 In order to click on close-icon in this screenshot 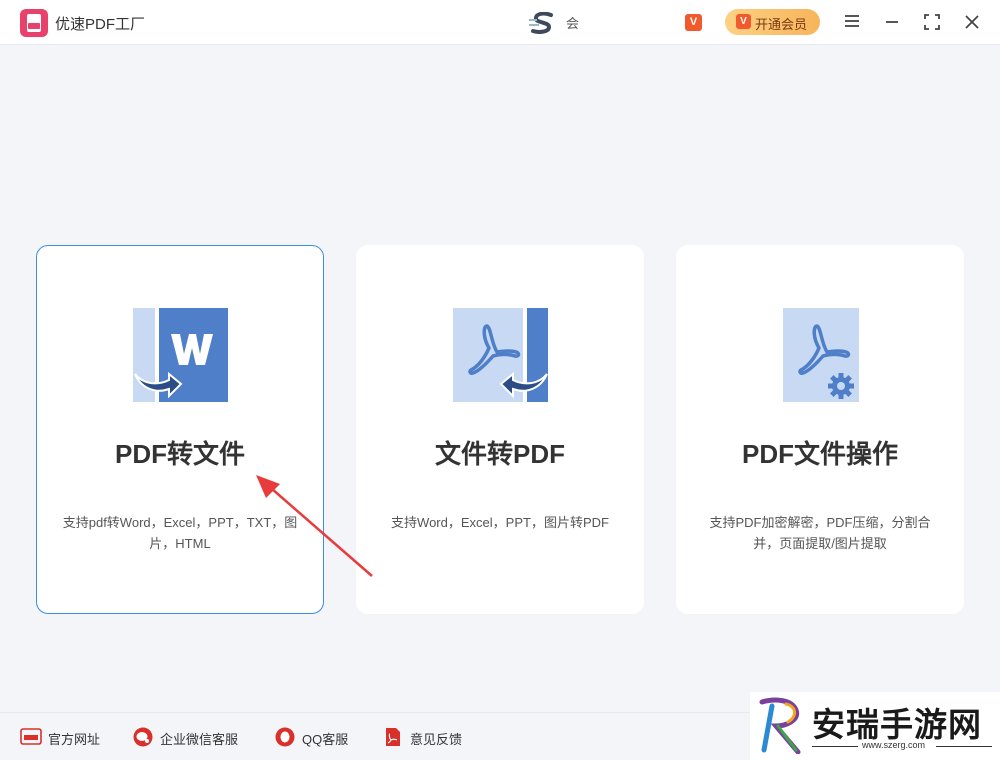, I will do `click(972, 22)`.